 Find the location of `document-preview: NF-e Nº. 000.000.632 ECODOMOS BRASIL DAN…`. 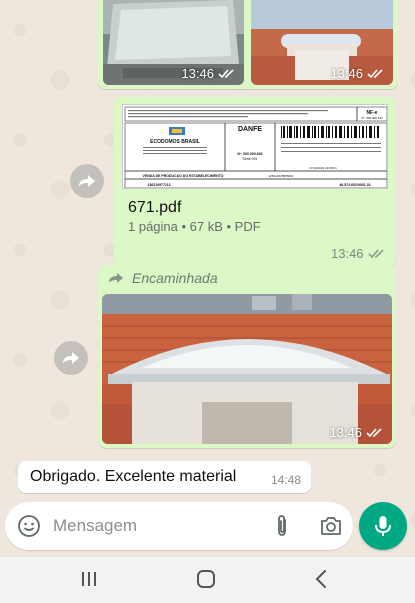

document-preview: NF-e Nº. 000.000.632 ECODOMOS BRASIL DAN… is located at coordinates (255, 146).